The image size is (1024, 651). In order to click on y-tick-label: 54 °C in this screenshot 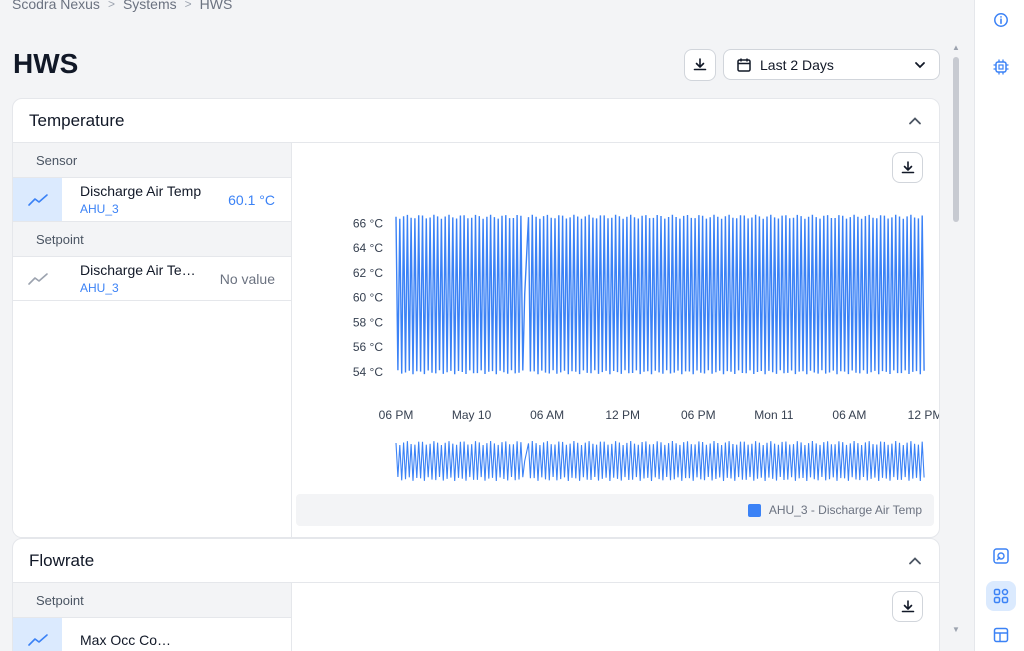, I will do `click(368, 372)`.